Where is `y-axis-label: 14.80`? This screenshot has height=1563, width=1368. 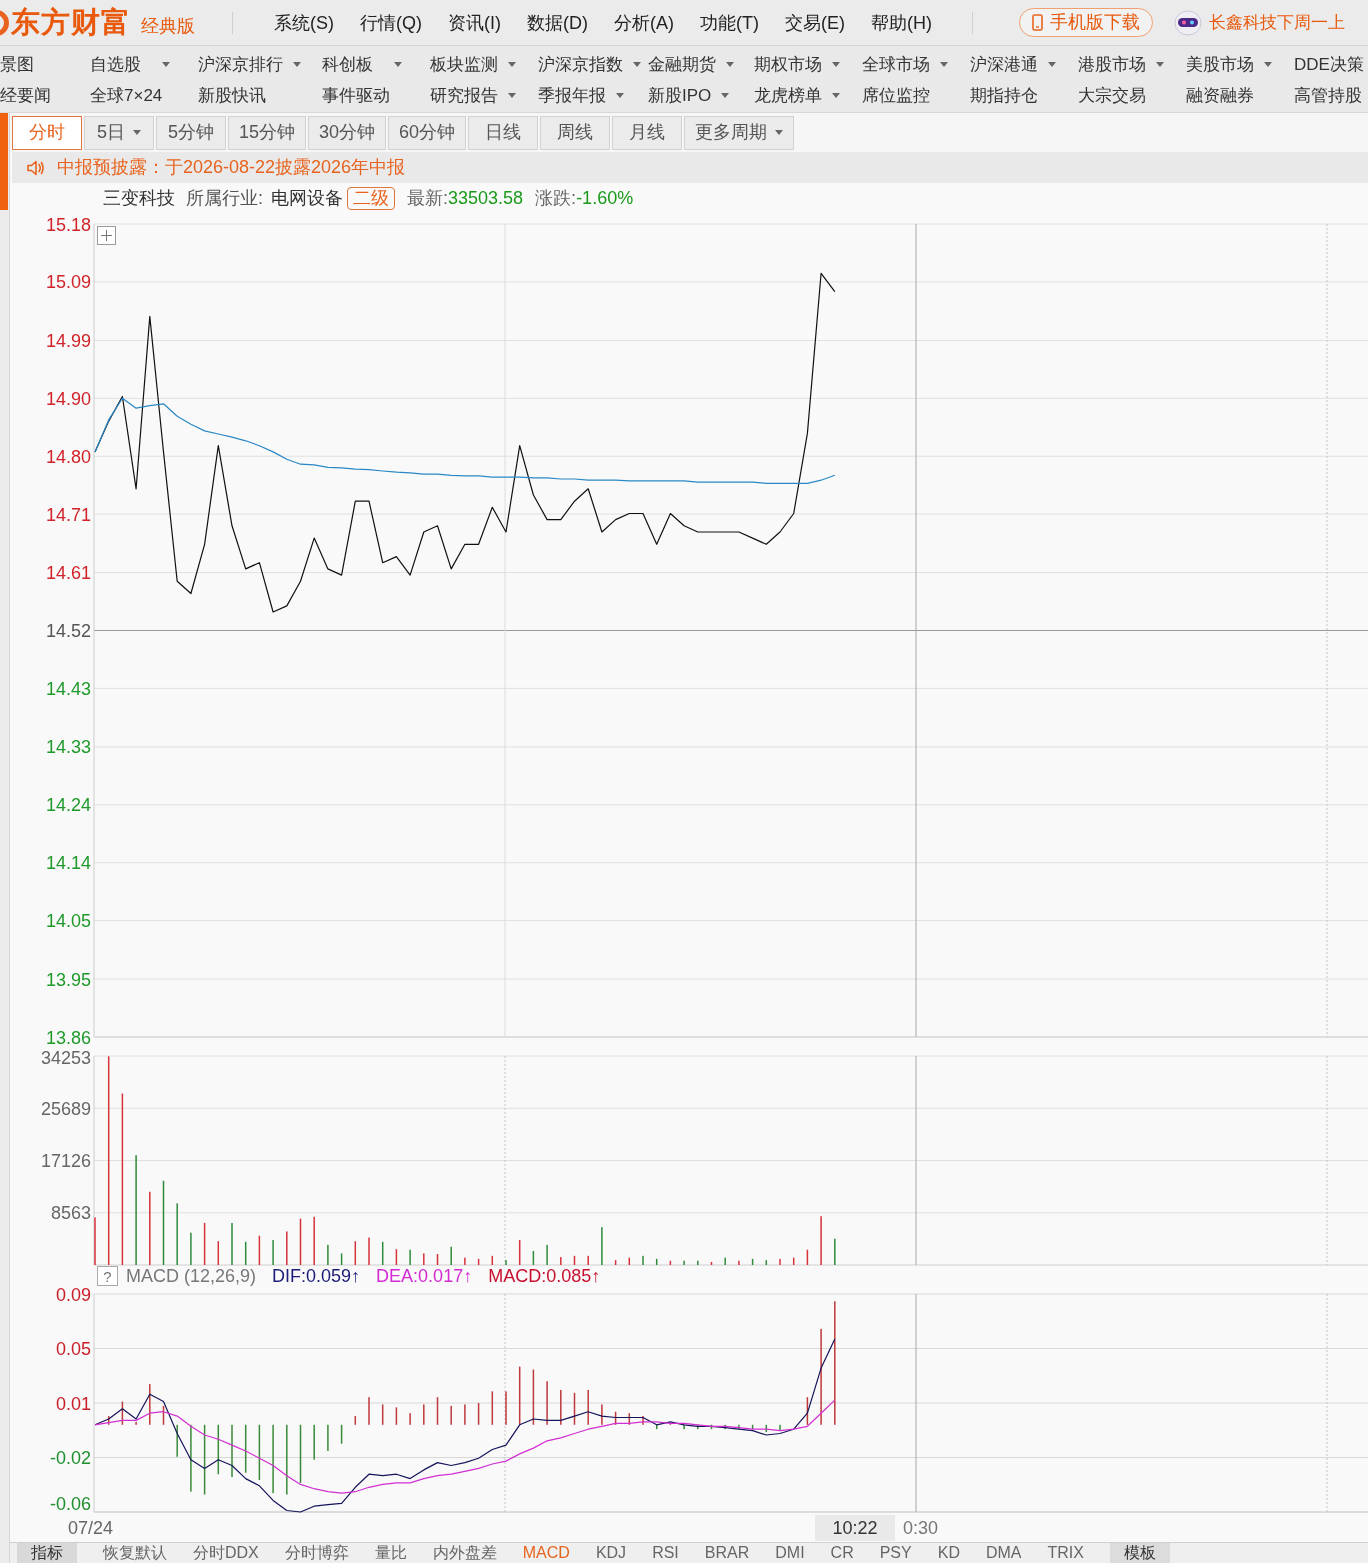
y-axis-label: 14.80 is located at coordinates (68, 456).